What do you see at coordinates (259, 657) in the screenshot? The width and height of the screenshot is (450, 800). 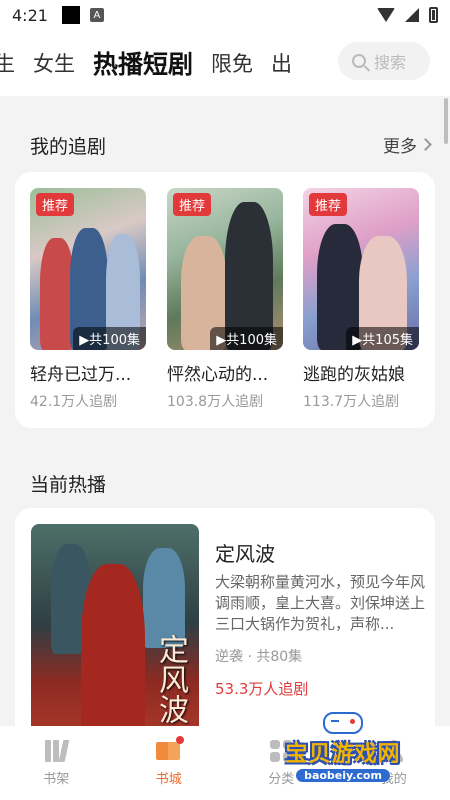 I see `hot-drama-meta: 逆袭 · 共80集` at bounding box center [259, 657].